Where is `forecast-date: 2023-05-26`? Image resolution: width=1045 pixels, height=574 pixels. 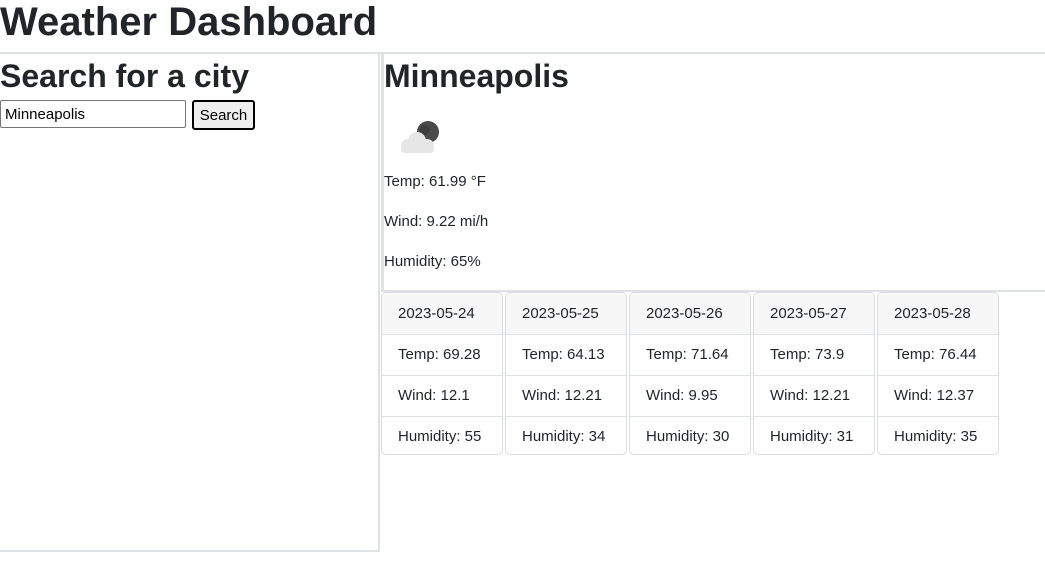
forecast-date: 2023-05-26 is located at coordinates (690, 314).